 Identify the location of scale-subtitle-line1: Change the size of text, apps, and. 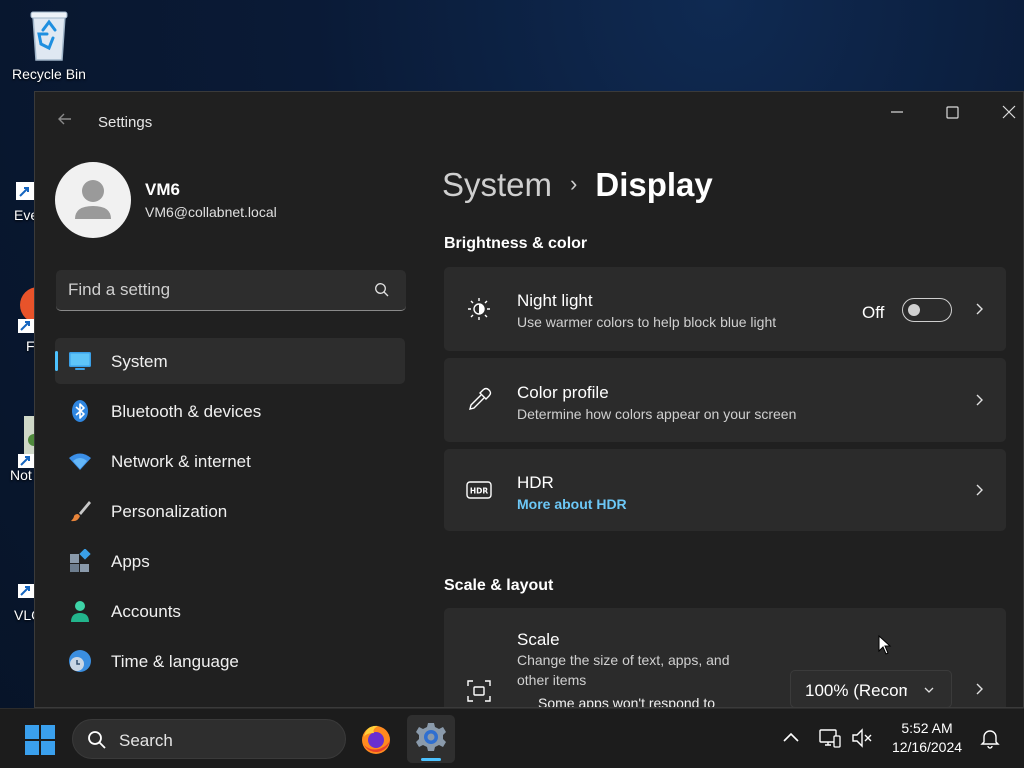
(623, 660).